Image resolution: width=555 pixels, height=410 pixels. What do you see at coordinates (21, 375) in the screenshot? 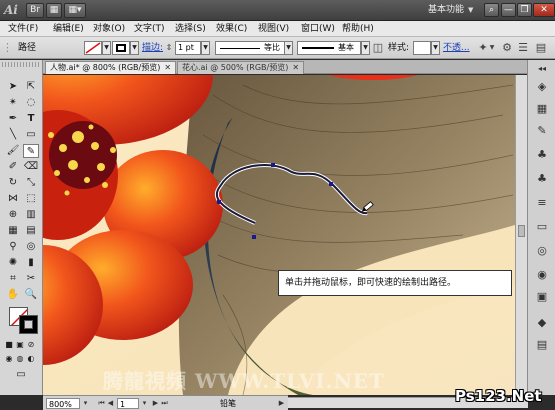
I see `screen-mode-icon: ▭` at bounding box center [21, 375].